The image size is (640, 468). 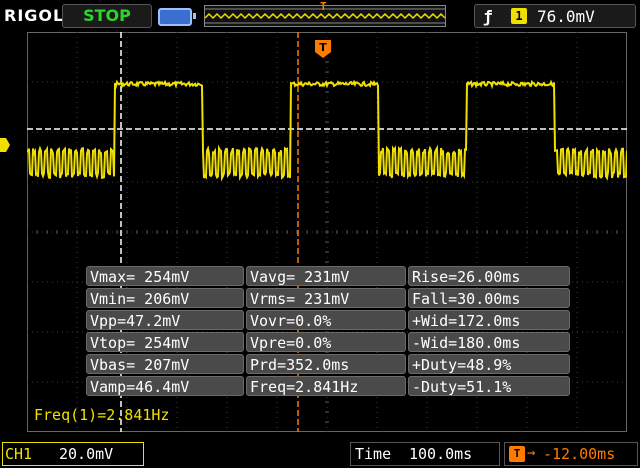 I want to click on channel-1-scale-box: CH1 20.0mV, so click(x=73, y=454).